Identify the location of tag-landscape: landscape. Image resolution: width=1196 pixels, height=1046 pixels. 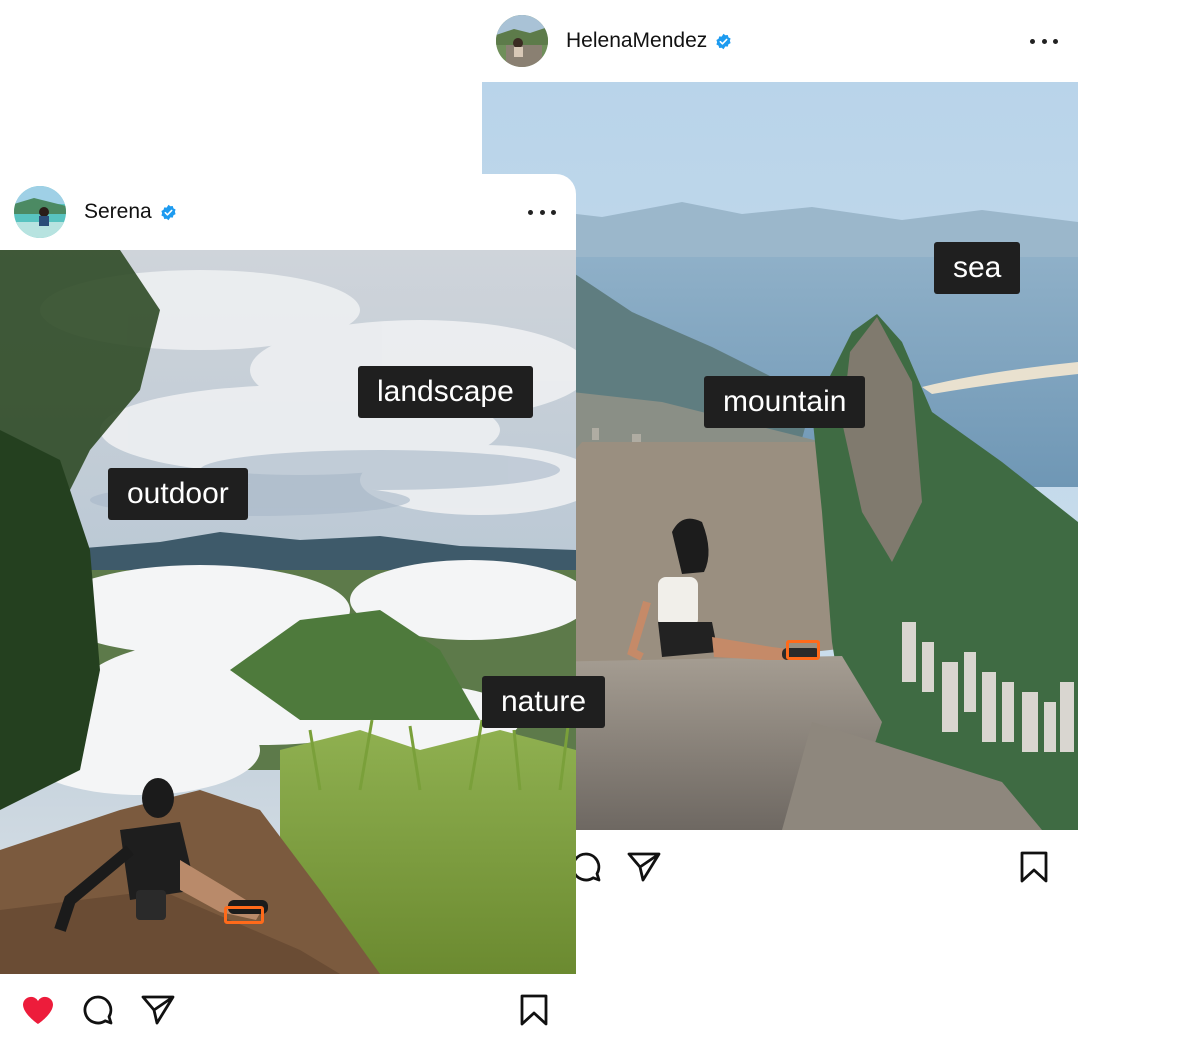
(445, 392).